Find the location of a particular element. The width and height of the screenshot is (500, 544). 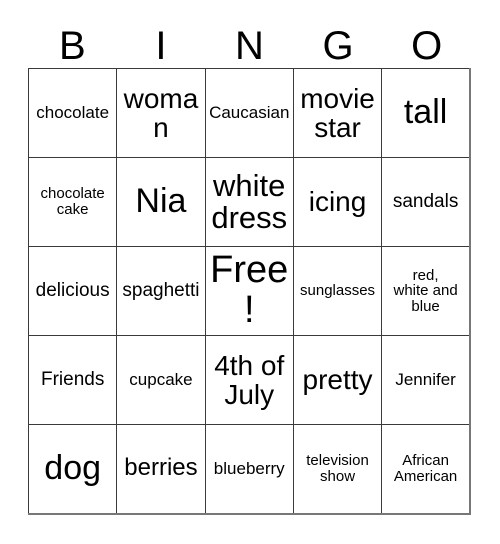

bingo-cell: red, white and blue is located at coordinates (426, 291).